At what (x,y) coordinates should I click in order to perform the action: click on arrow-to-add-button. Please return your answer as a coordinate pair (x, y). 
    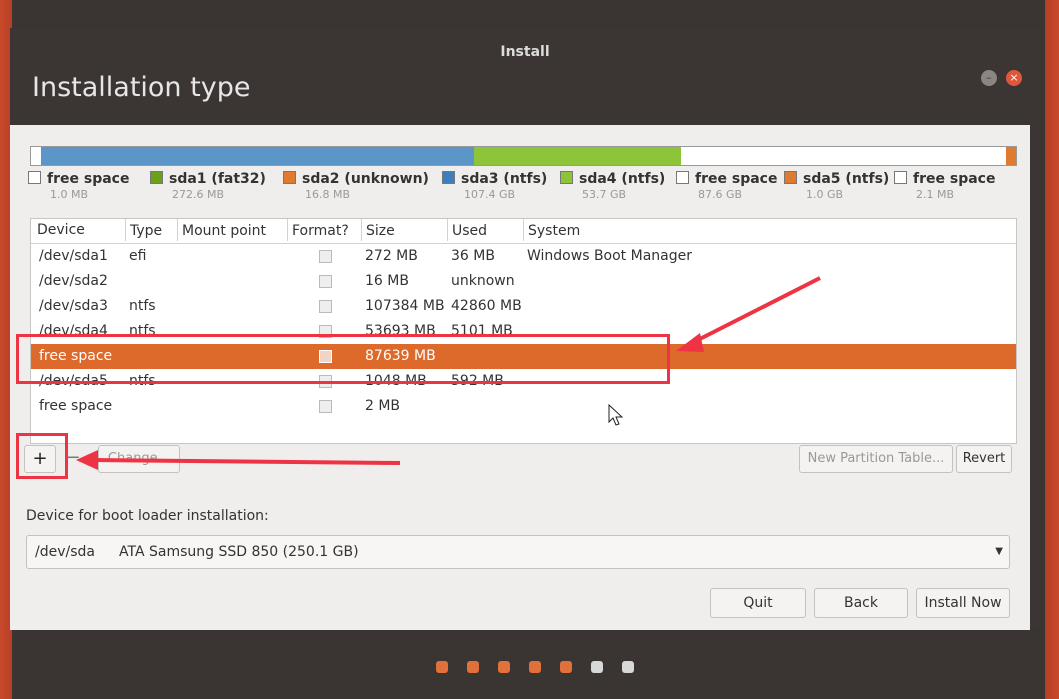
    Looking at the image, I should click on (245, 461).